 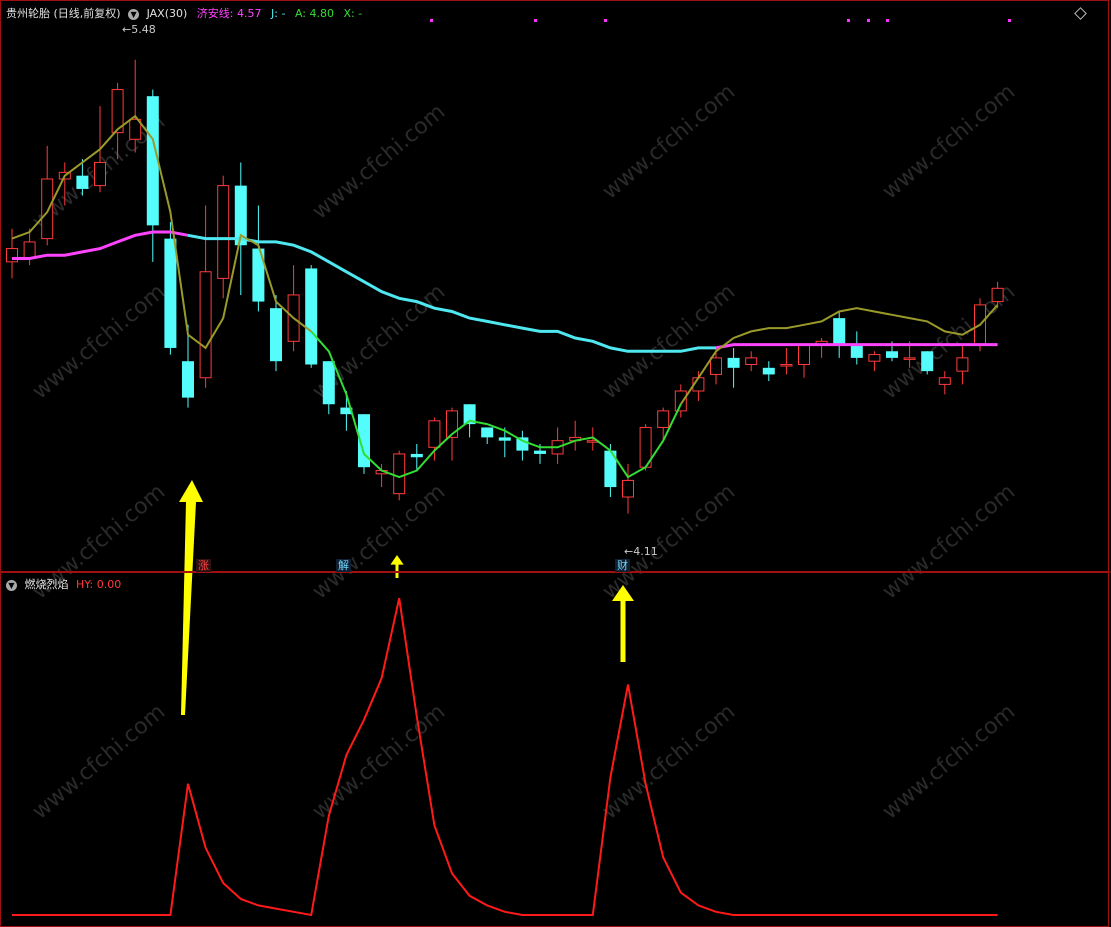 What do you see at coordinates (360, 13) in the screenshot?
I see `x-value: -` at bounding box center [360, 13].